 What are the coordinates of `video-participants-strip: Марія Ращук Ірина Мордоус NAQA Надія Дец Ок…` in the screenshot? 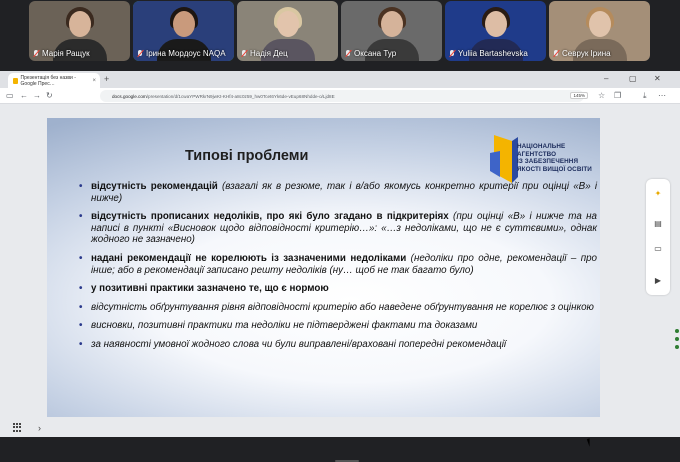 It's located at (340, 33).